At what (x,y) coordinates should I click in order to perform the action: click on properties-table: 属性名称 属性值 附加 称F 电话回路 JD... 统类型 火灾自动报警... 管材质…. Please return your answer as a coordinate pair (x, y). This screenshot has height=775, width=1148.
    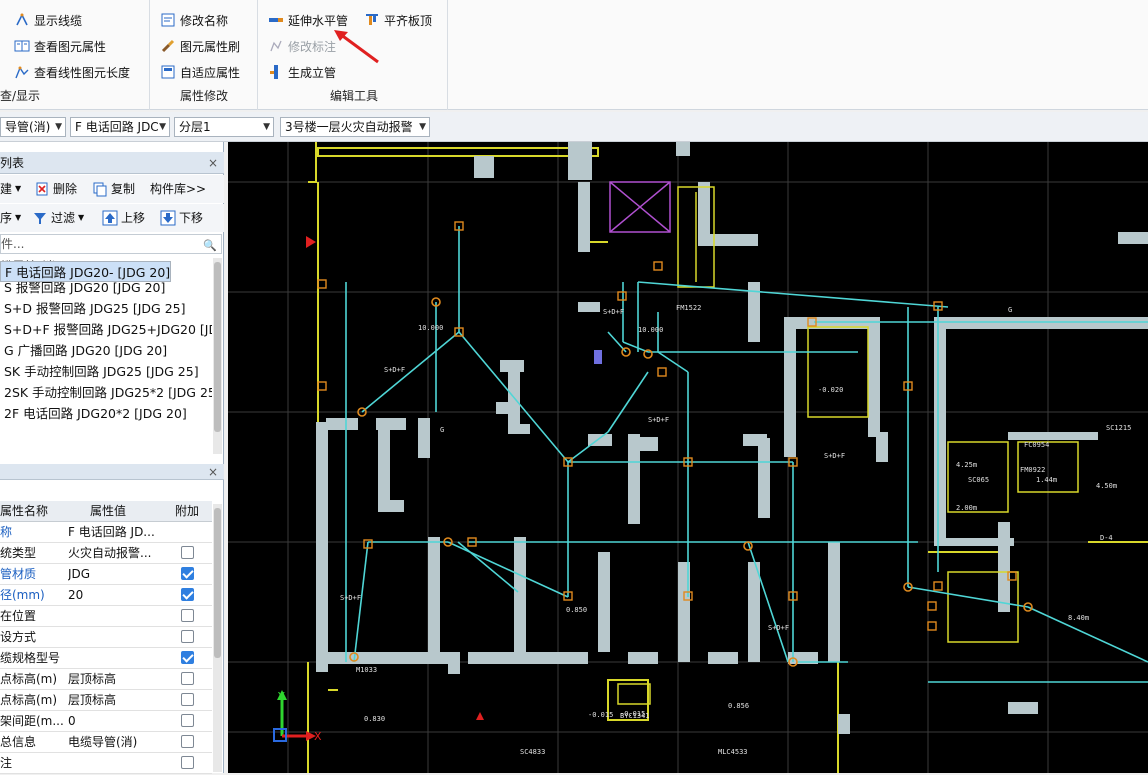
    Looking at the image, I should click on (106, 637).